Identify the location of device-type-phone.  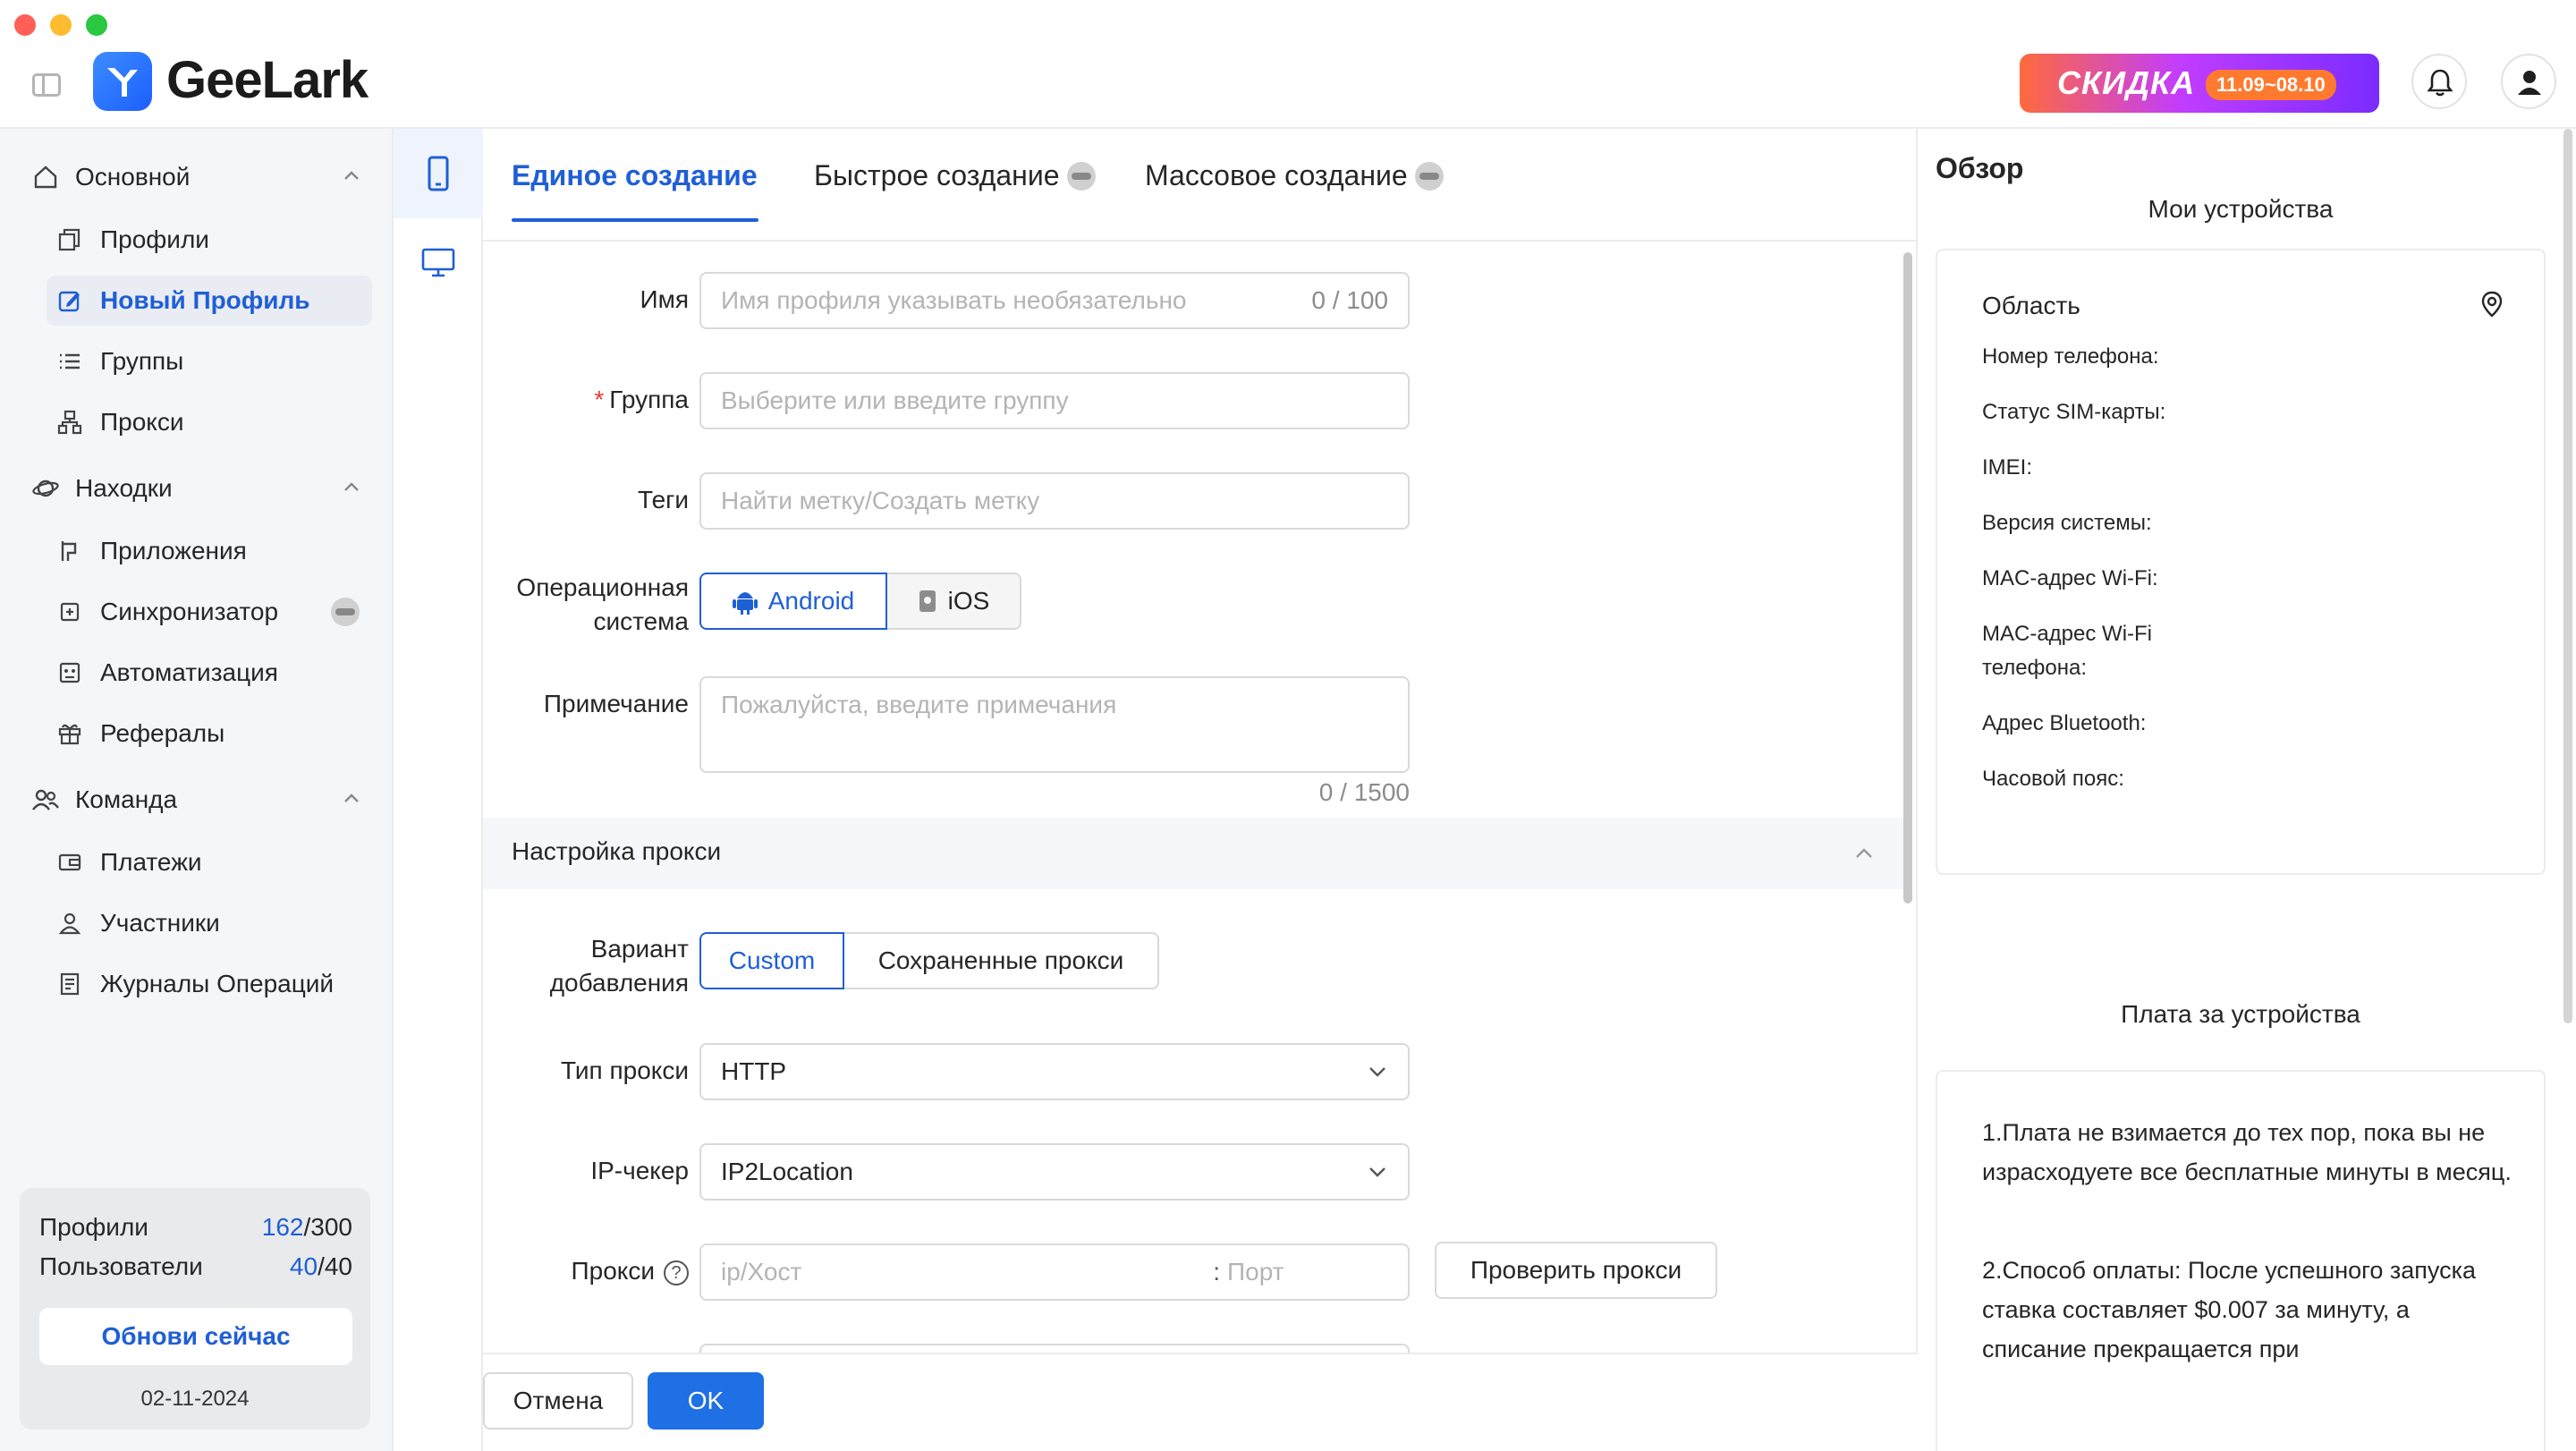
(438, 173).